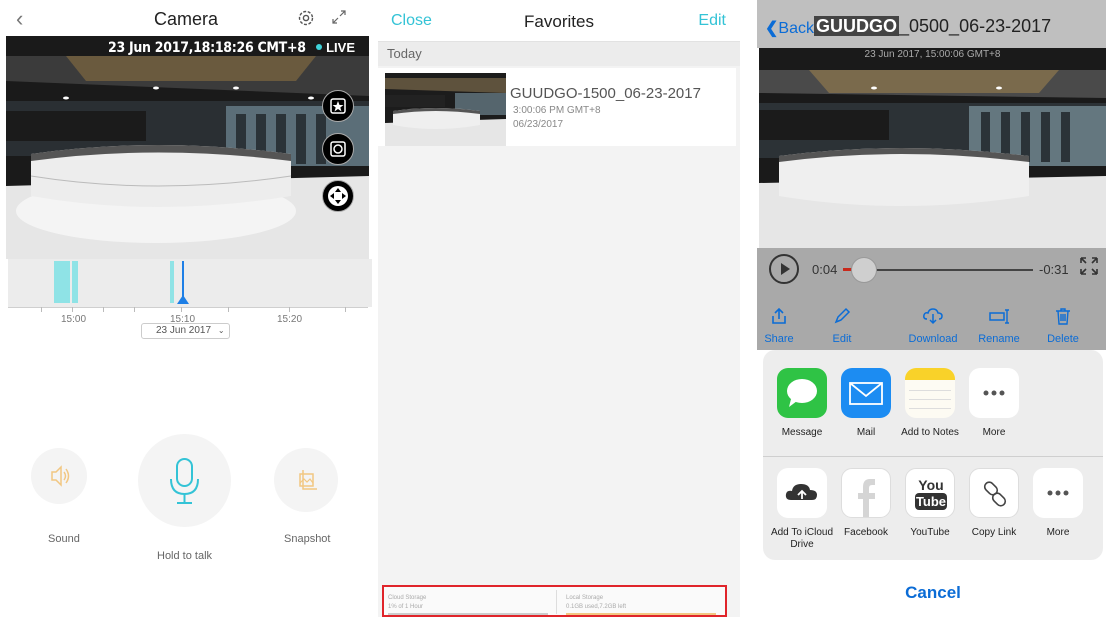 This screenshot has width=1106, height=617. What do you see at coordinates (864, 270) in the screenshot?
I see `seek-handle` at bounding box center [864, 270].